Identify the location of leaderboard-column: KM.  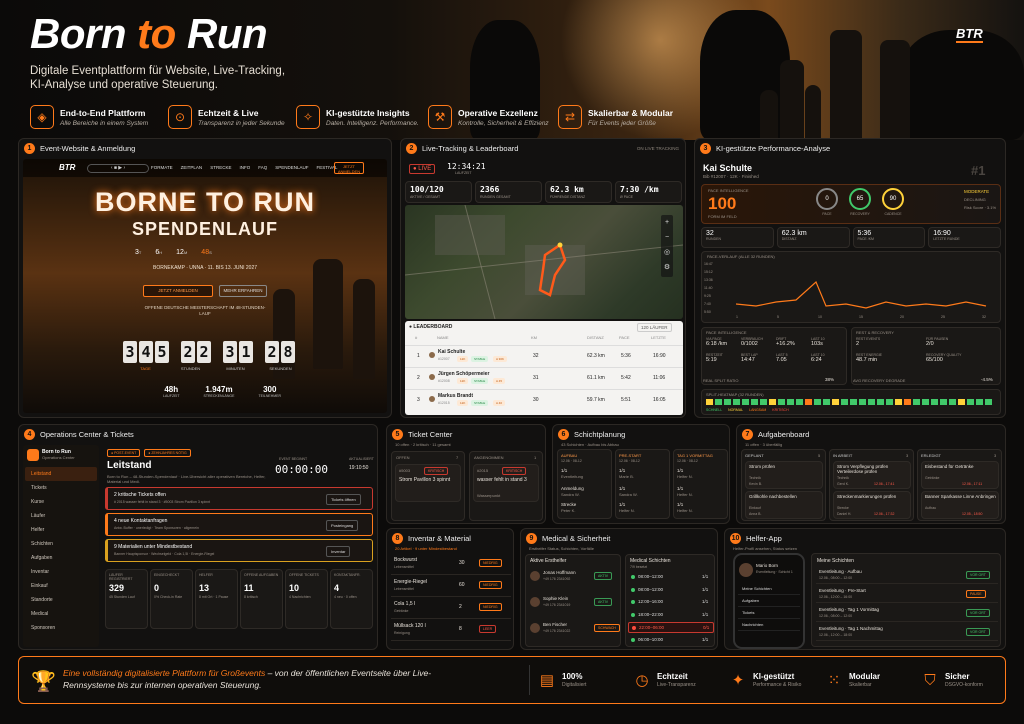
(534, 337).